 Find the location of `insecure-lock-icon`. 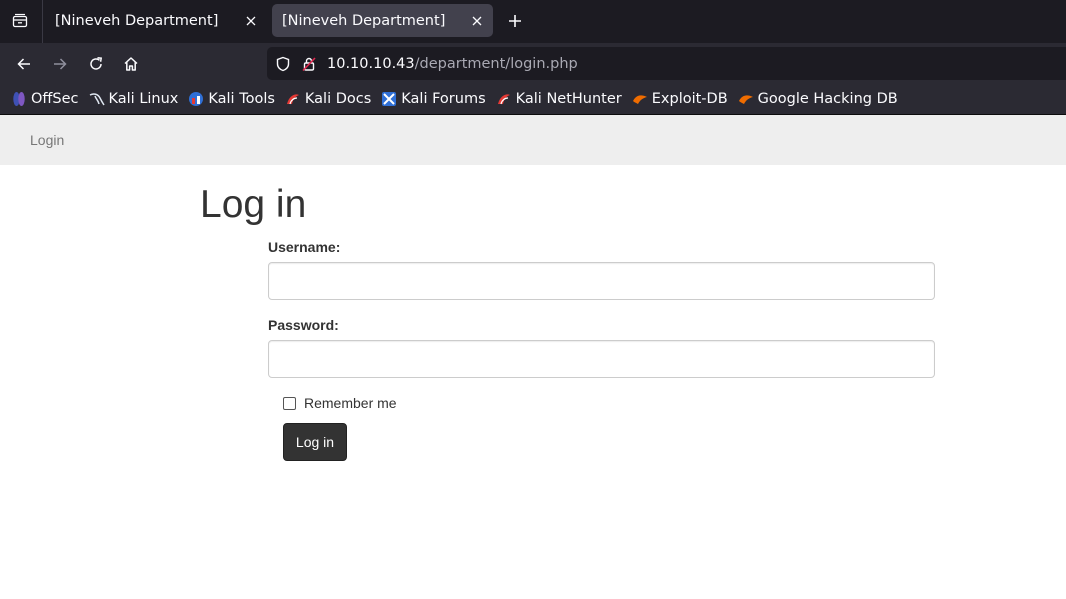

insecure-lock-icon is located at coordinates (309, 64).